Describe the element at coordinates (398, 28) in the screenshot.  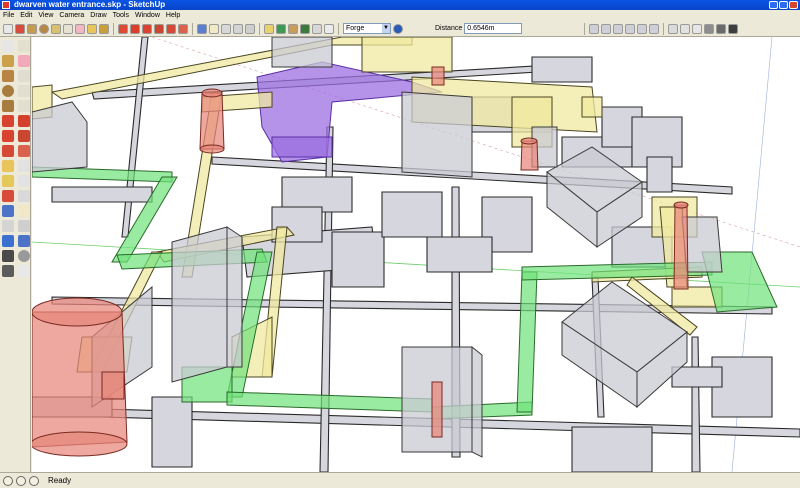
I see `layer-manager-icon` at that location.